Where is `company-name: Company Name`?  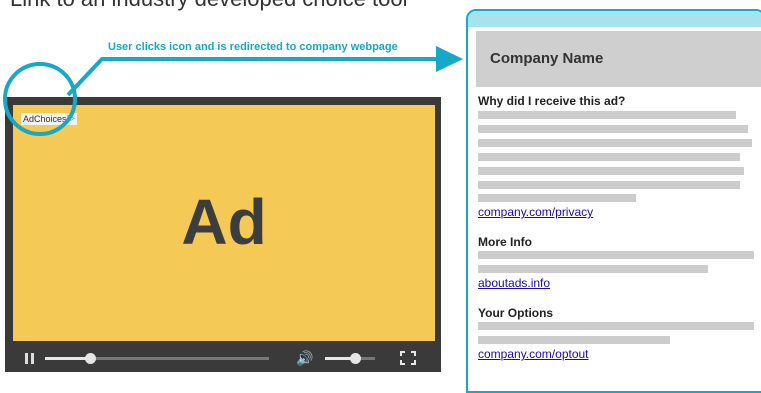 company-name: Company Name is located at coordinates (547, 58).